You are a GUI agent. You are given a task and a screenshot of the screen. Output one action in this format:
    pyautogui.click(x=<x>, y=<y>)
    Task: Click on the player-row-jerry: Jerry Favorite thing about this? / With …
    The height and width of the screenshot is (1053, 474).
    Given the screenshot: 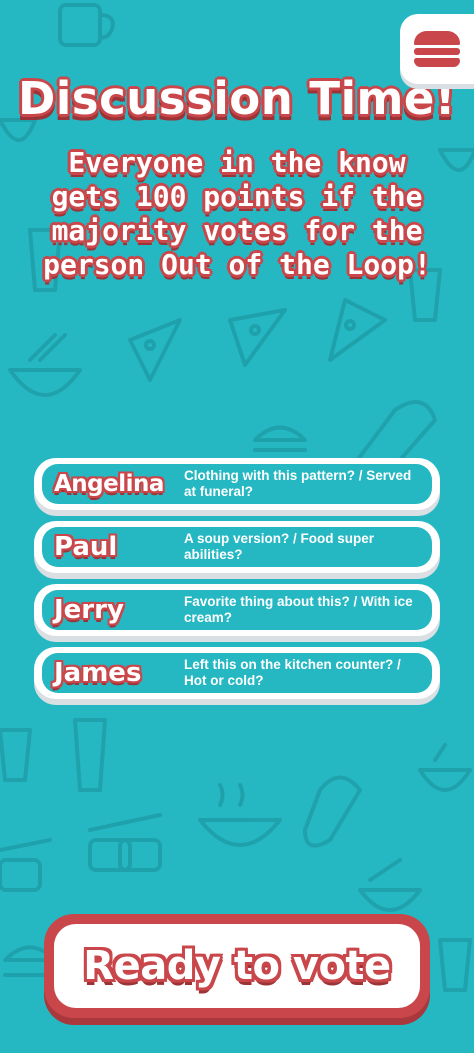 What is the action you would take?
    pyautogui.click(x=237, y=610)
    